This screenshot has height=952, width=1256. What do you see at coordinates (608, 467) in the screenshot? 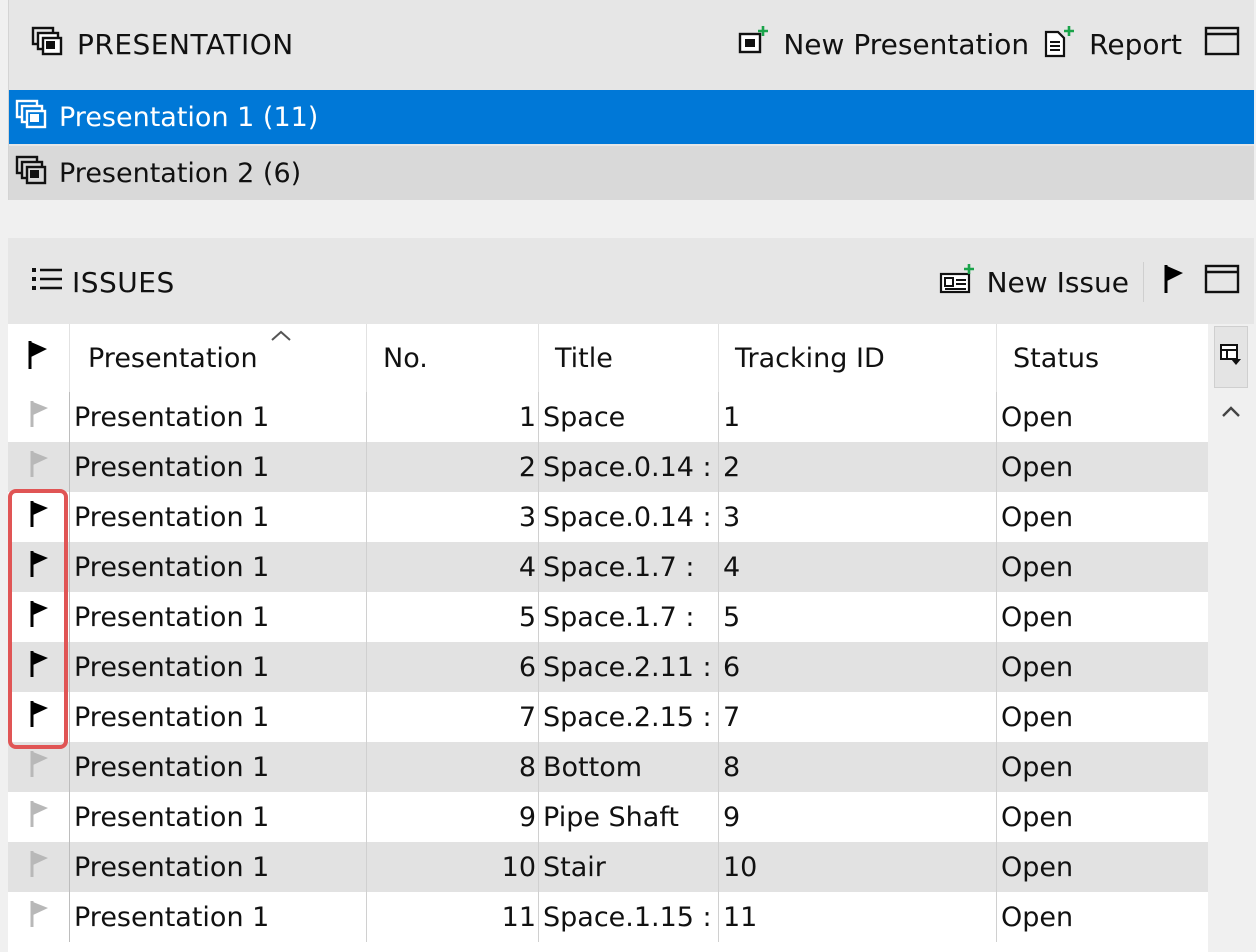
I see `table-row: Presentation 1 2 Space.0.14 :2 Open` at bounding box center [608, 467].